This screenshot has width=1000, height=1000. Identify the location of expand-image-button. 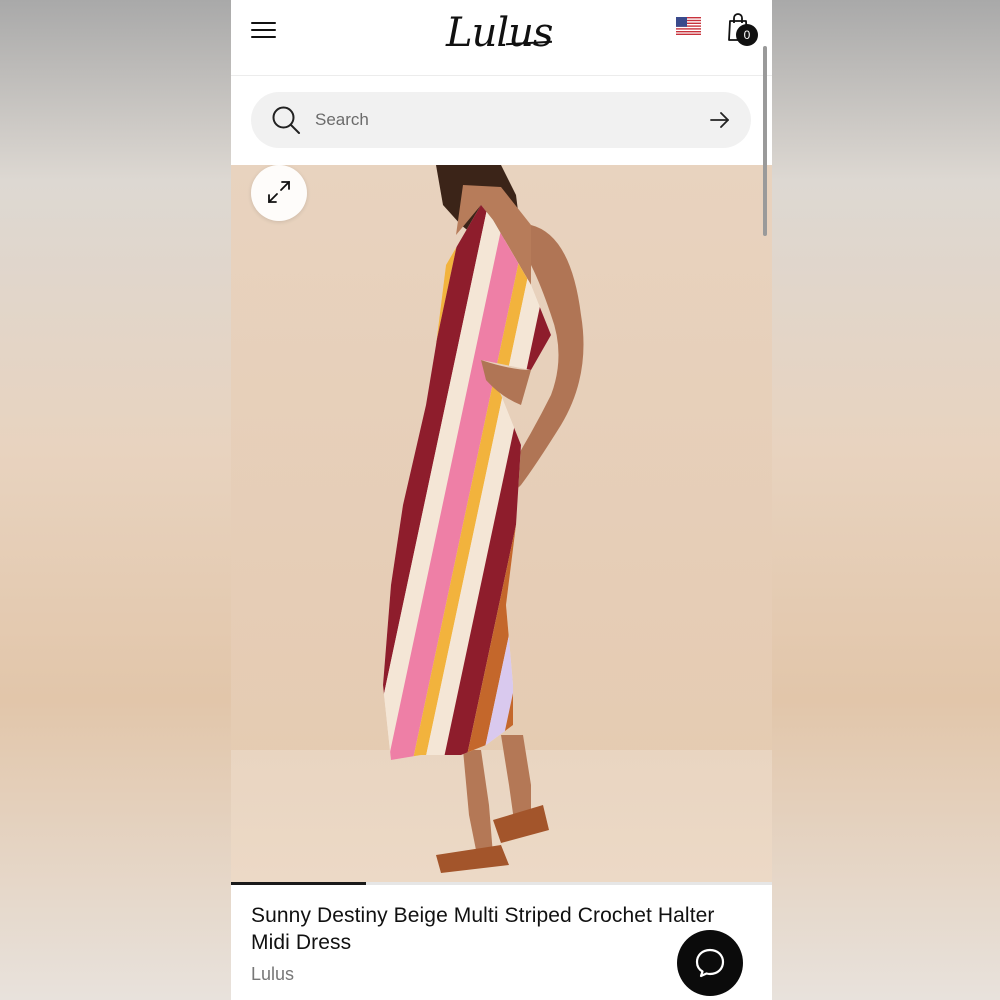
(279, 193).